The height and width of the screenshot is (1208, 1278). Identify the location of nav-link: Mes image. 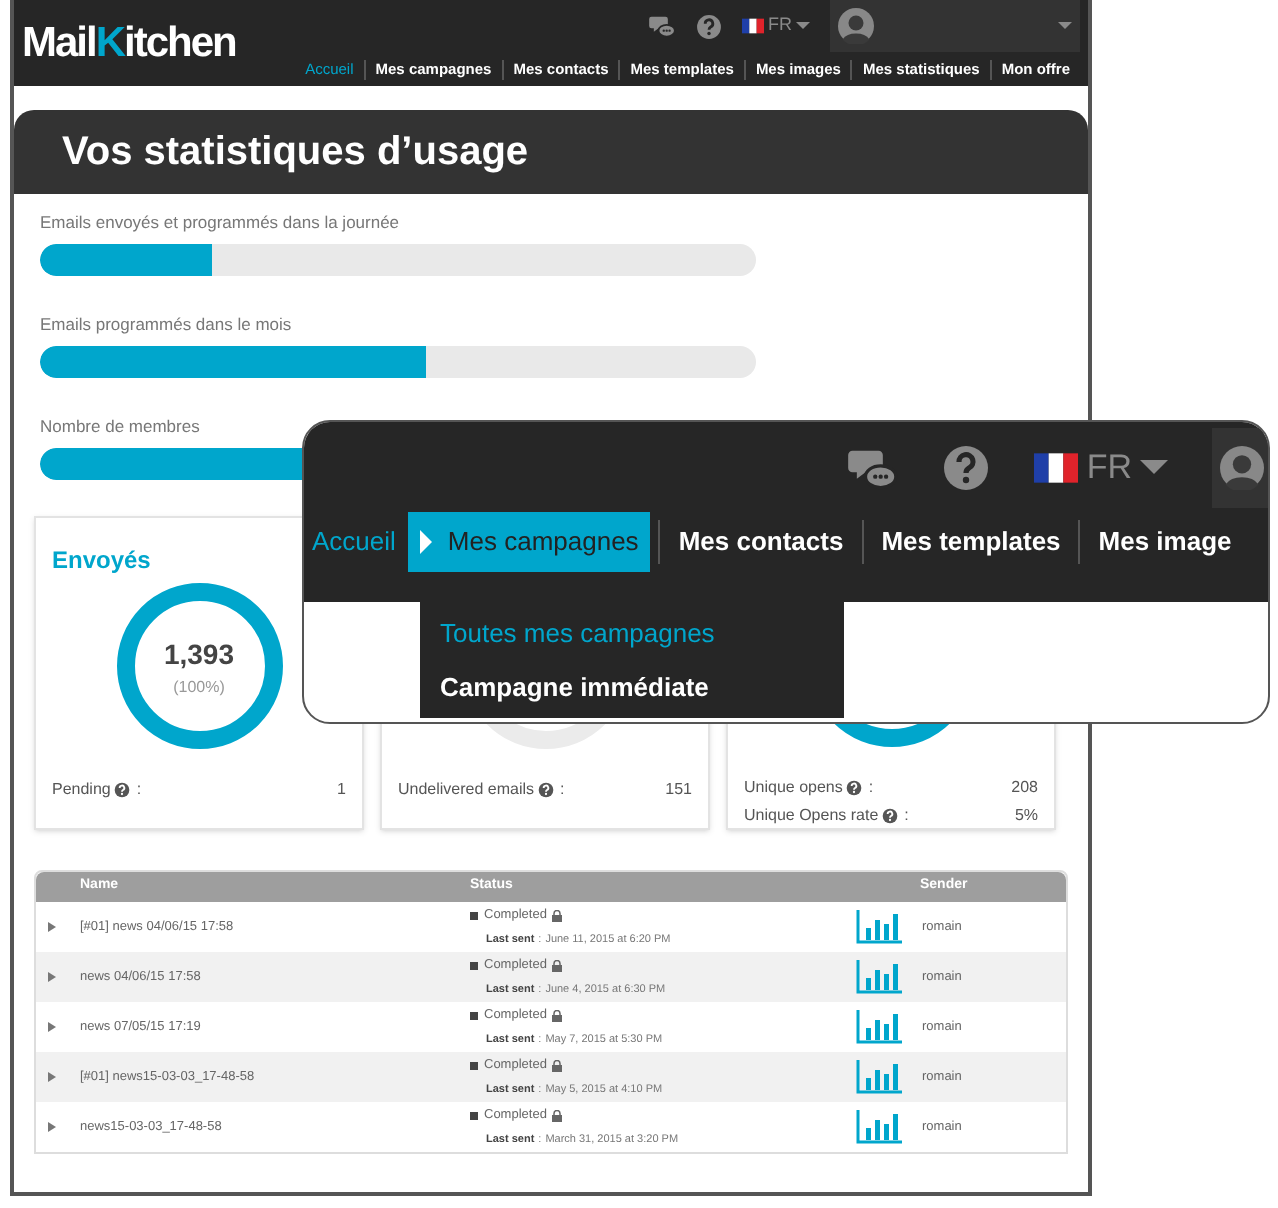
(1165, 542).